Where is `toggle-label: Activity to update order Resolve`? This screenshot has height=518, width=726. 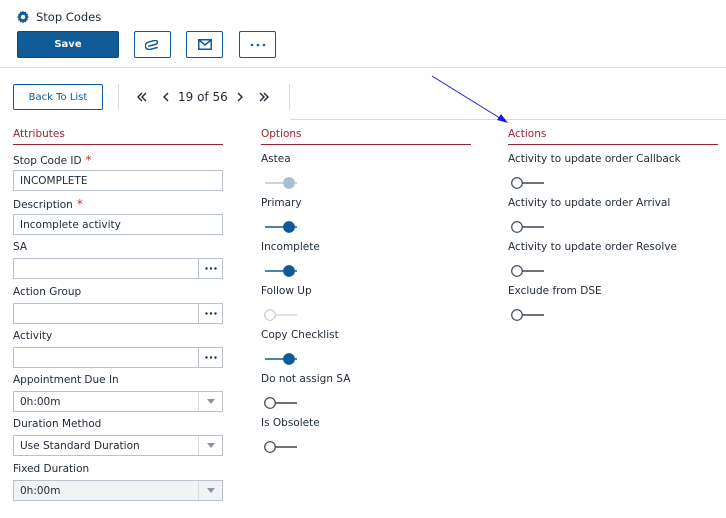
toggle-label: Activity to update order Resolve is located at coordinates (592, 247).